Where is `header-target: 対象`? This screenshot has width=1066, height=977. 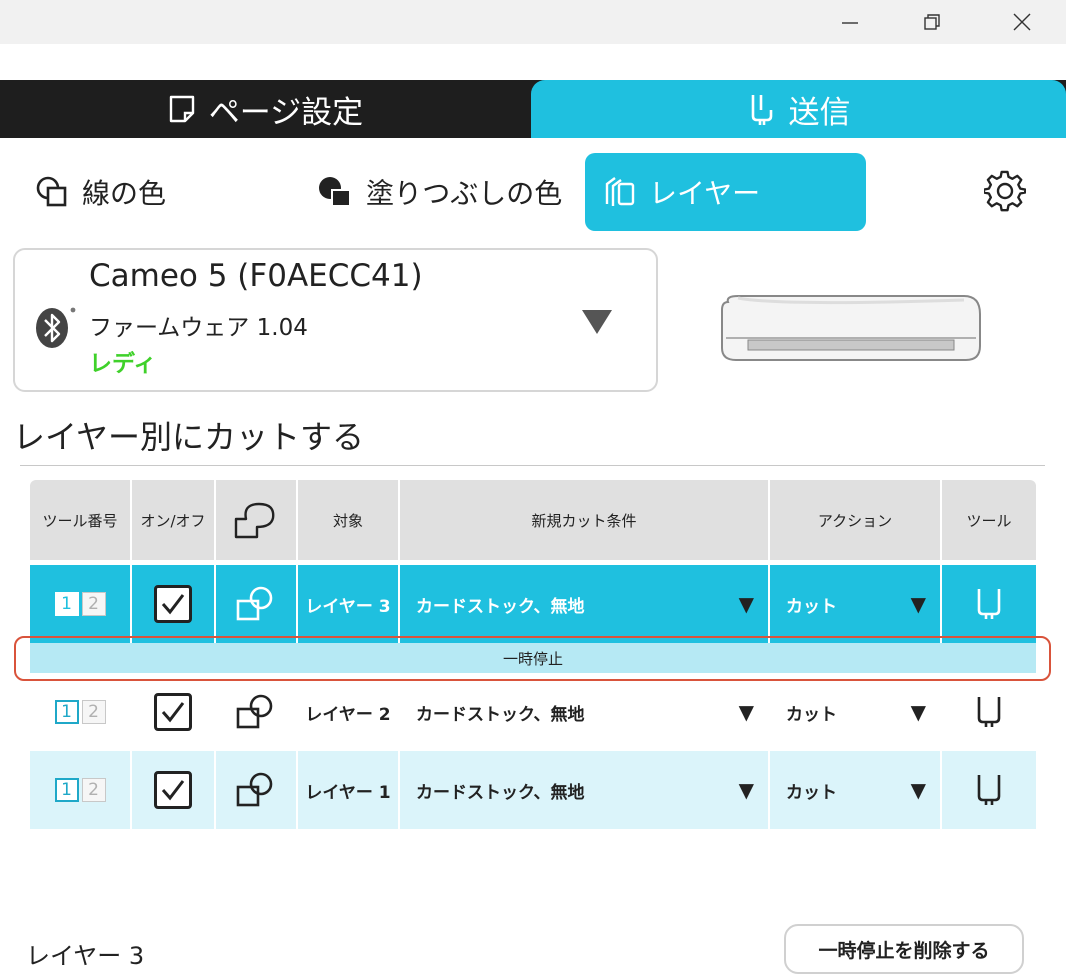 header-target: 対象 is located at coordinates (349, 520).